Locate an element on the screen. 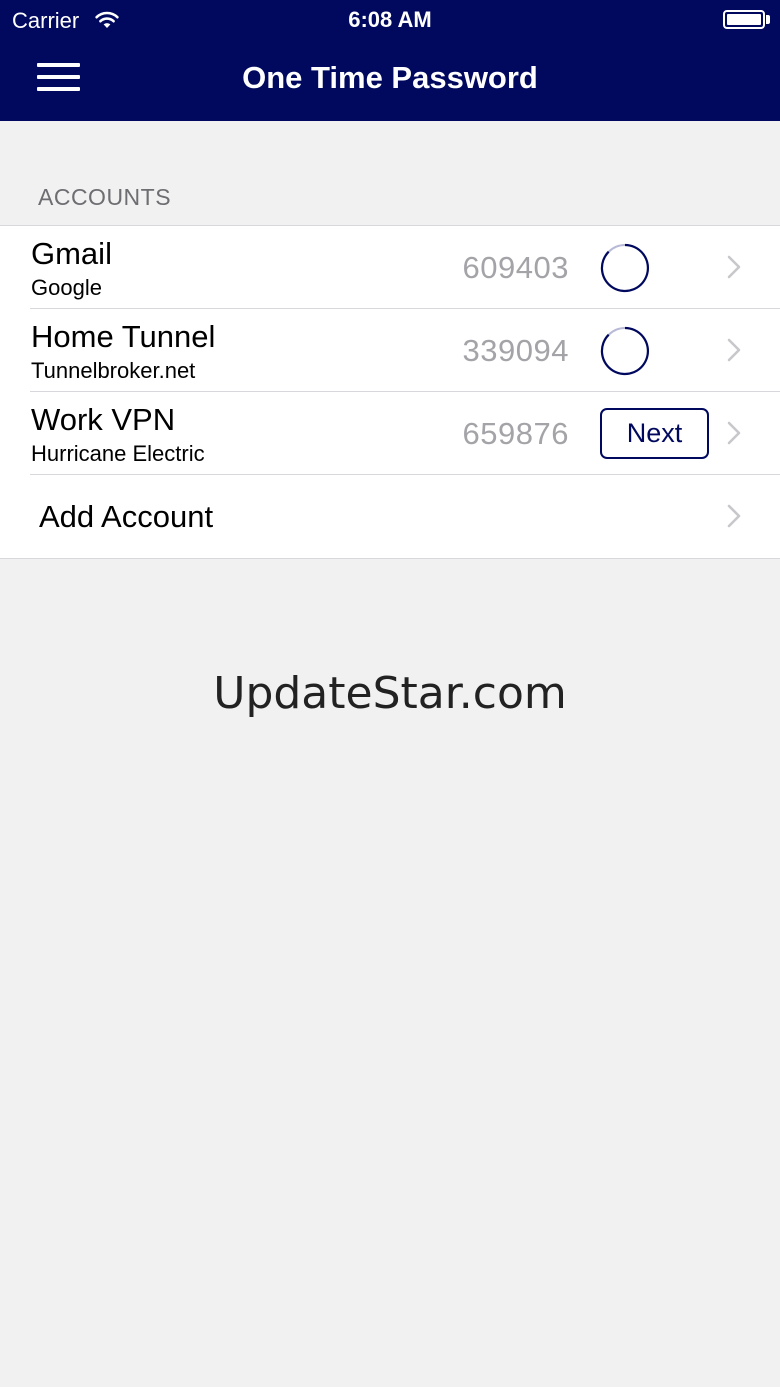  next-code-button: Next is located at coordinates (654, 433).